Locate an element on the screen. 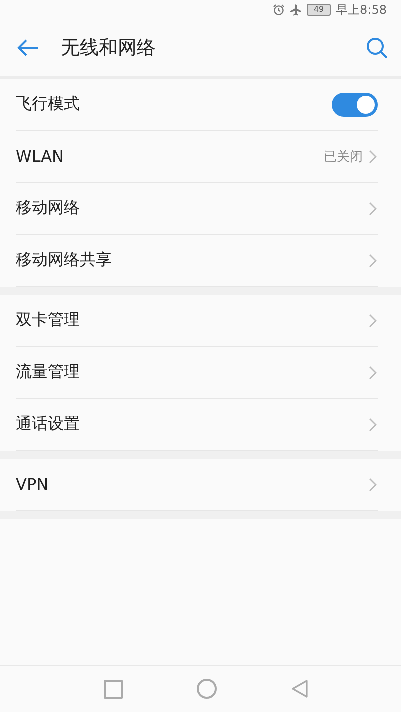 This screenshot has width=401, height=712. search-icon is located at coordinates (377, 48).